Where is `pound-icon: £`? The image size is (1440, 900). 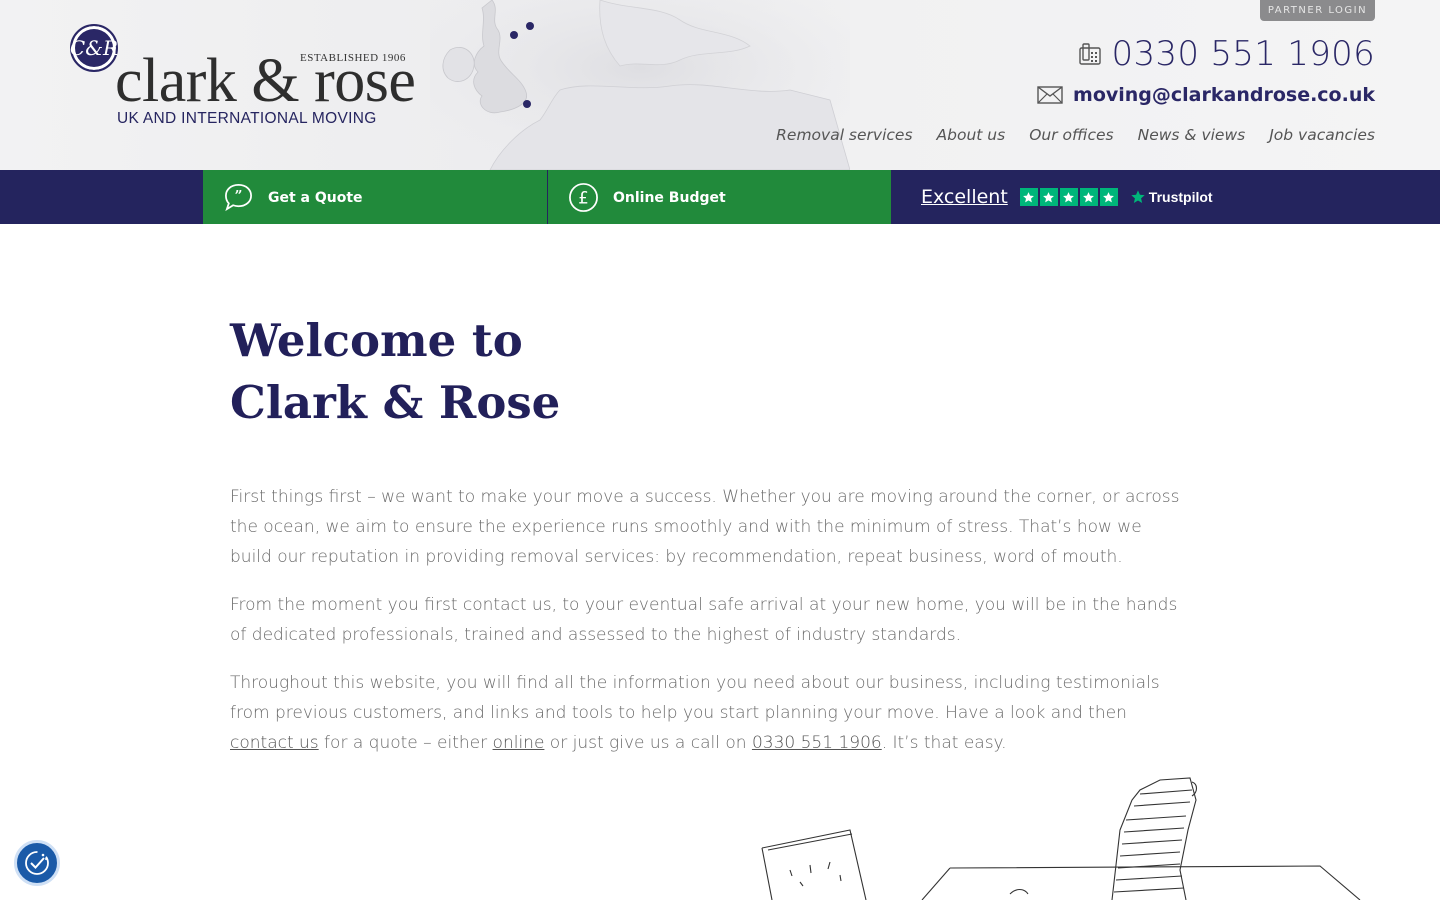
pound-icon: £ is located at coordinates (583, 197).